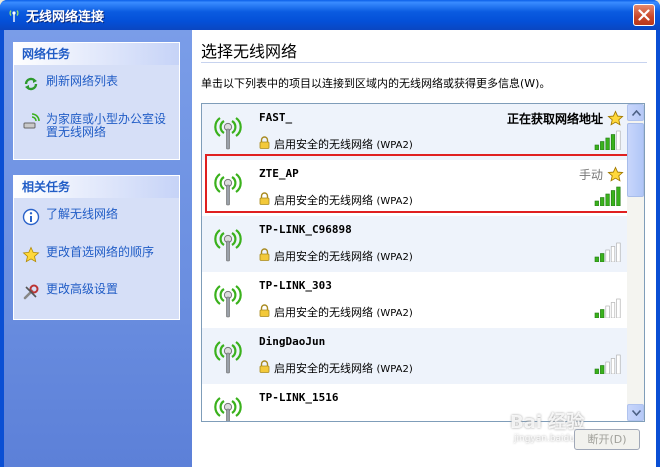 This screenshot has height=467, width=660. What do you see at coordinates (415, 244) in the screenshot?
I see `network-item: TP-LINK_C96898 启用安全的无线网络 (WPA2)` at bounding box center [415, 244].